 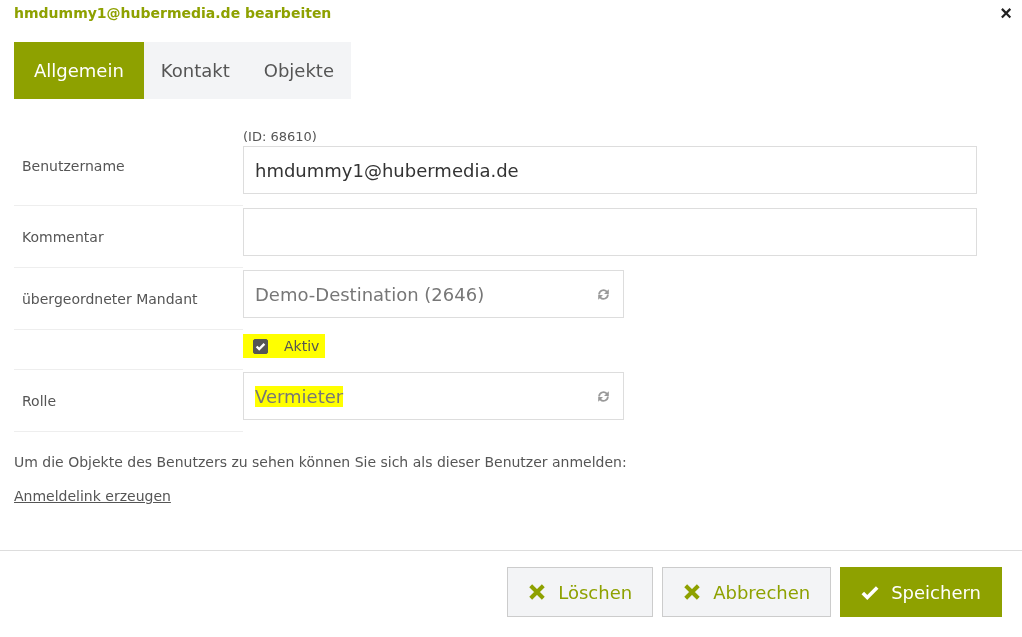 I want to click on id-note: (ID: 68610), so click(x=280, y=136).